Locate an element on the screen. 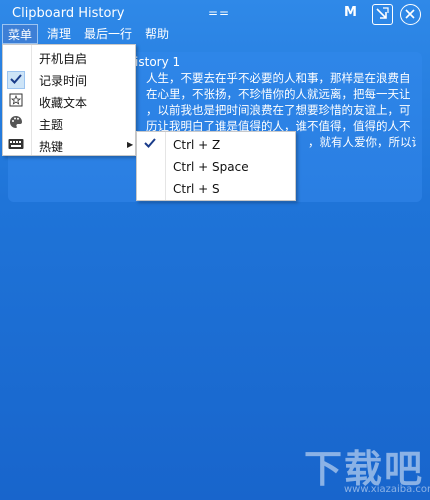  drag-handle: == is located at coordinates (219, 13).